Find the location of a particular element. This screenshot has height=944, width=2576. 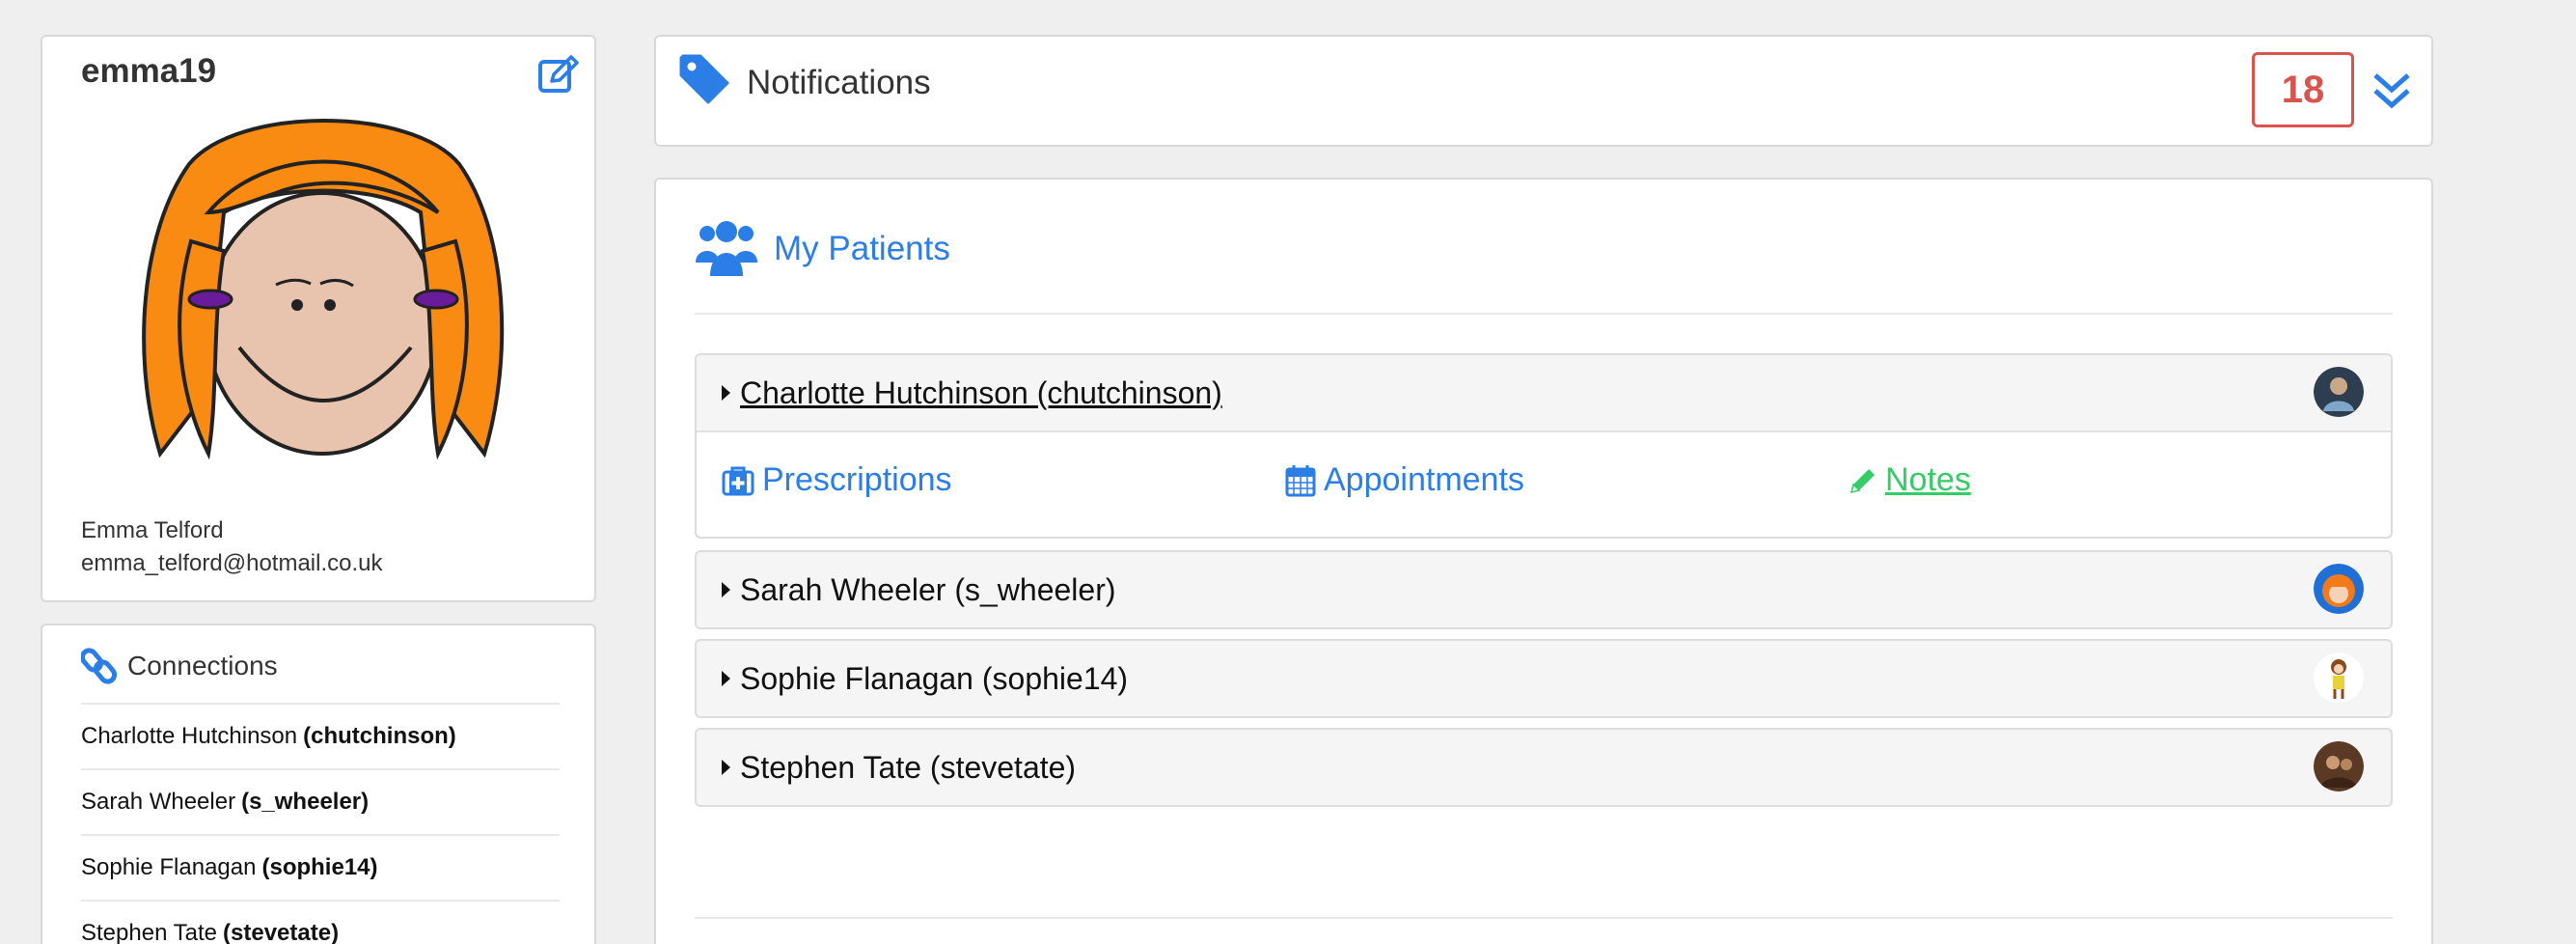

list-item: Sarah Wheeler (s_wheeler) is located at coordinates (320, 801).